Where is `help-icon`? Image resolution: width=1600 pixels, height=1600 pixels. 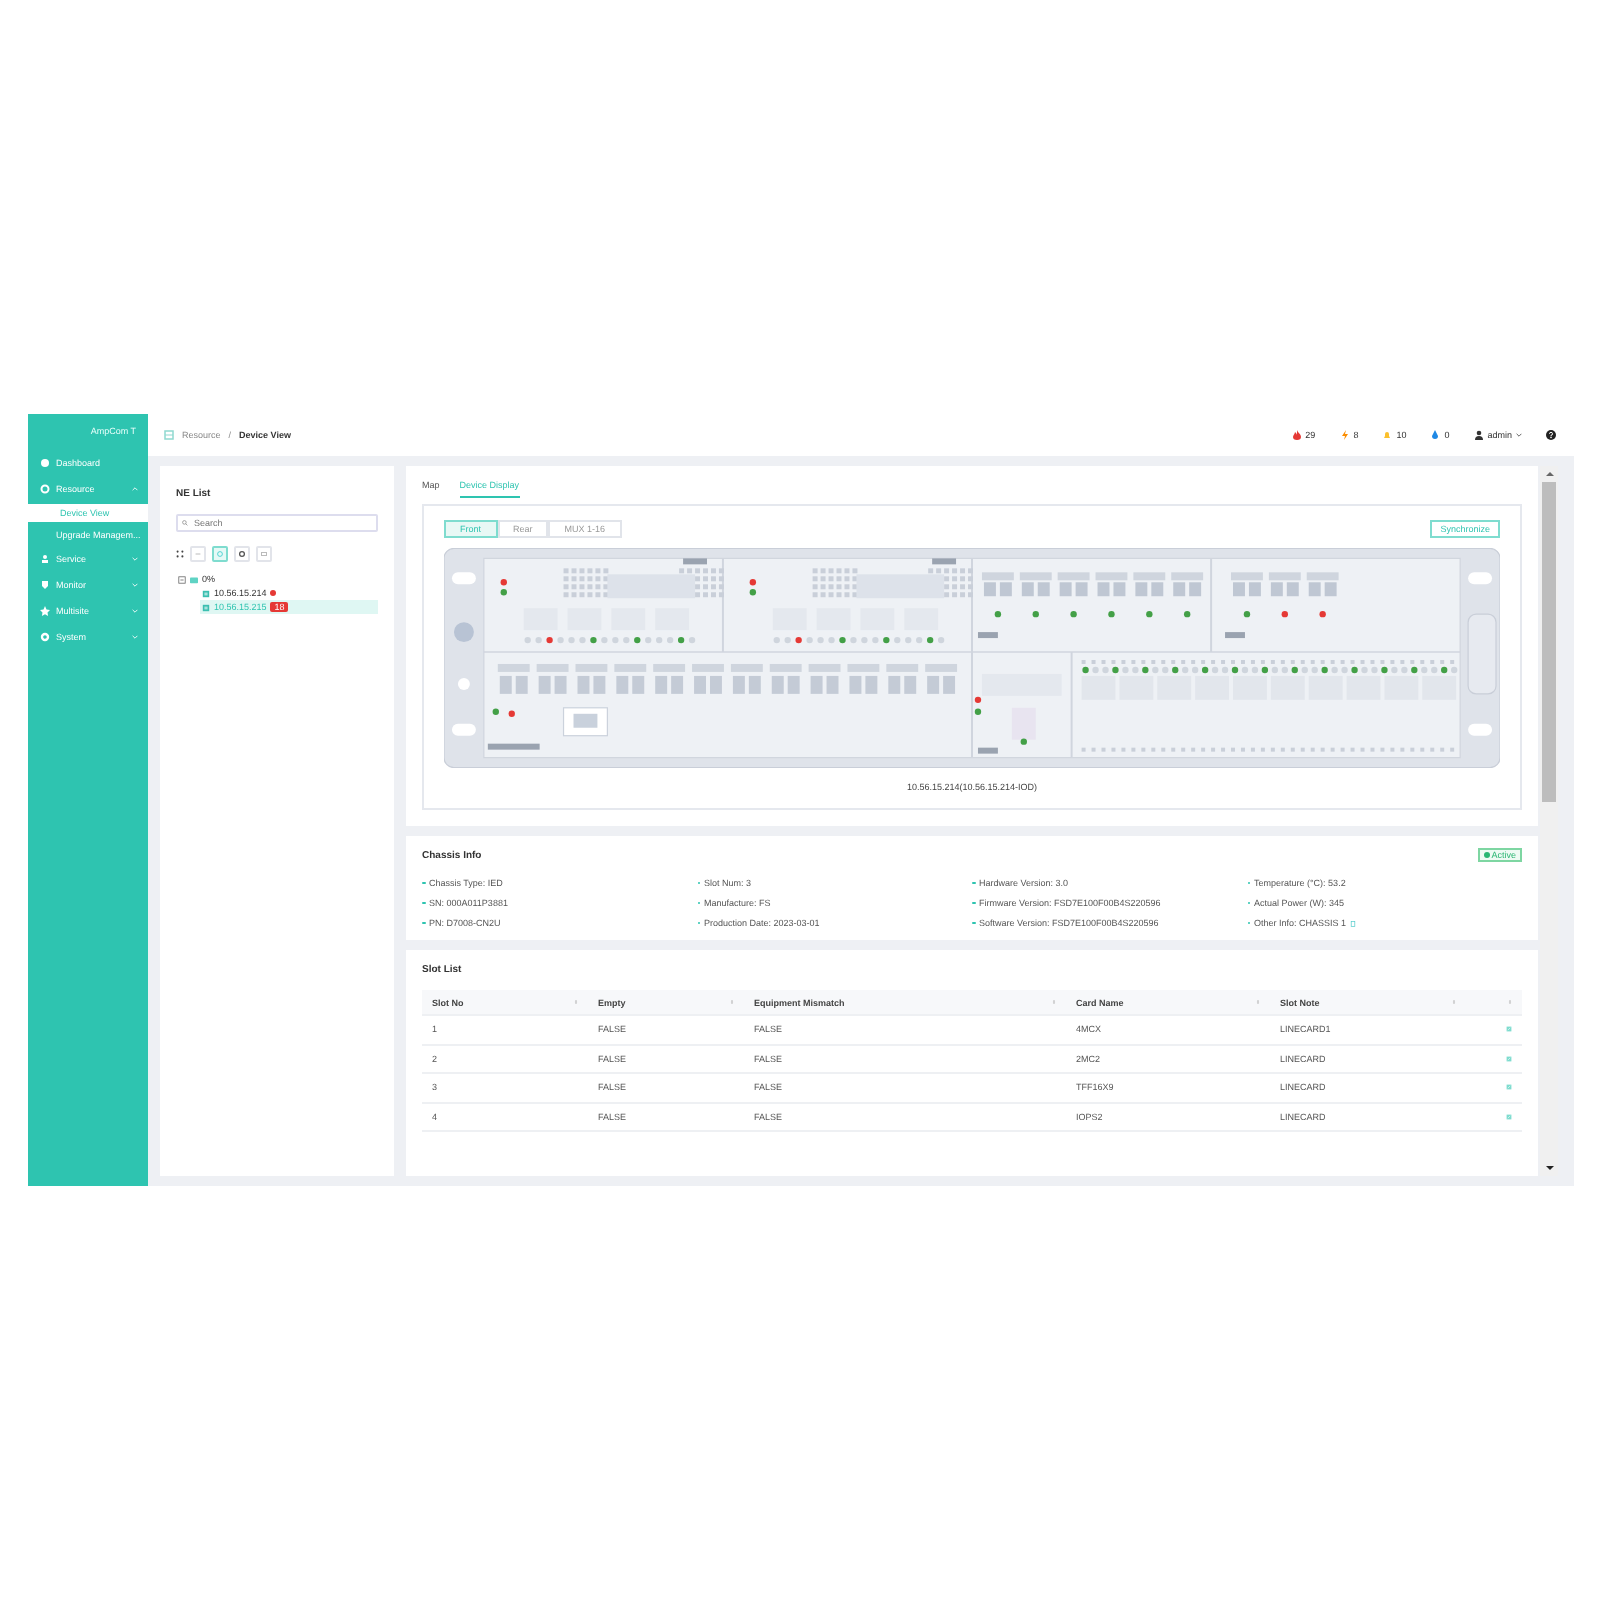 help-icon is located at coordinates (1551, 435).